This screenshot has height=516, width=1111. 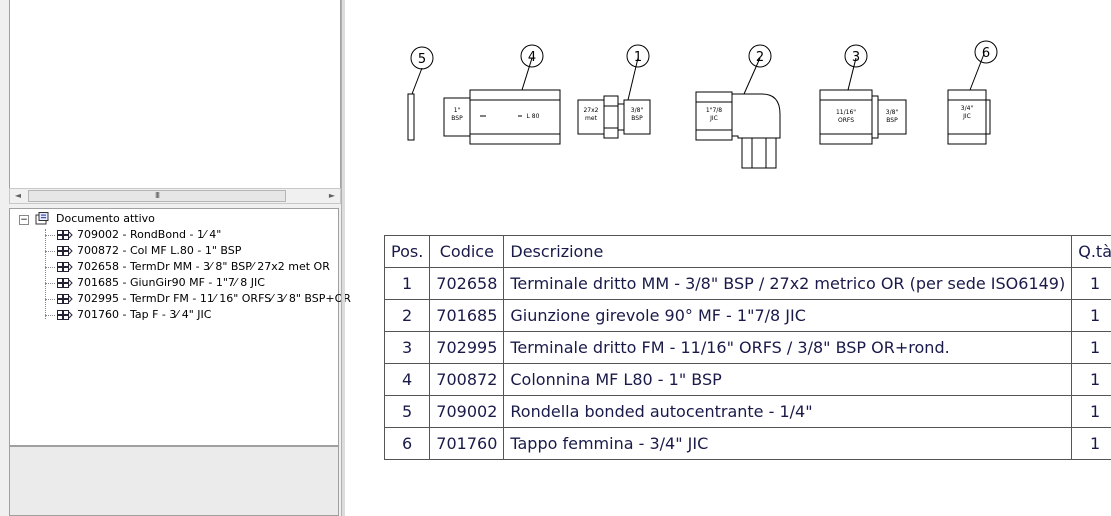 I want to click on cell-pos: 2, so click(x=407, y=315).